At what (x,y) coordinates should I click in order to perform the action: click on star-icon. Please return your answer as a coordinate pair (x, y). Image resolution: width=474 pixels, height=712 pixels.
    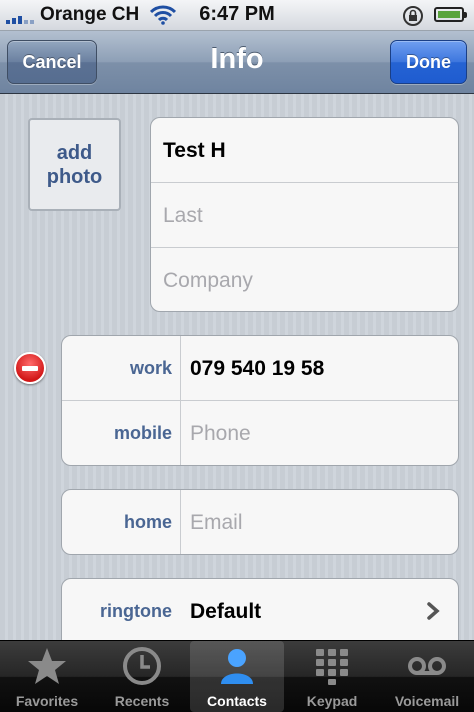
    Looking at the image, I should click on (47, 666).